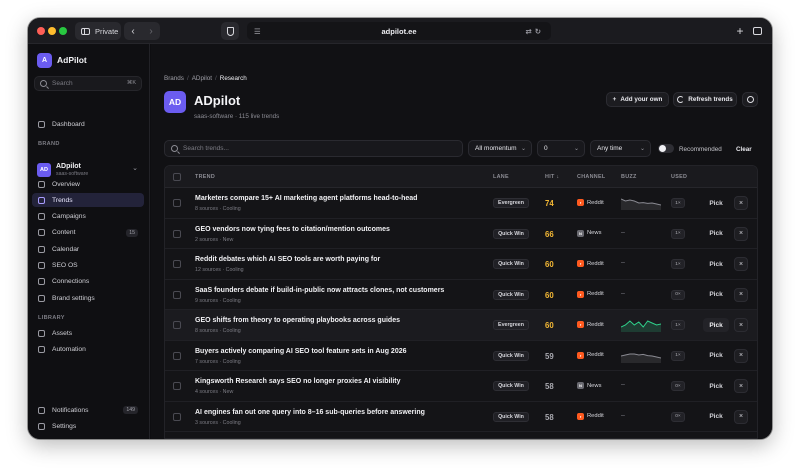  What do you see at coordinates (257, 31) in the screenshot?
I see `page-settings-icon: ☰` at bounding box center [257, 31].